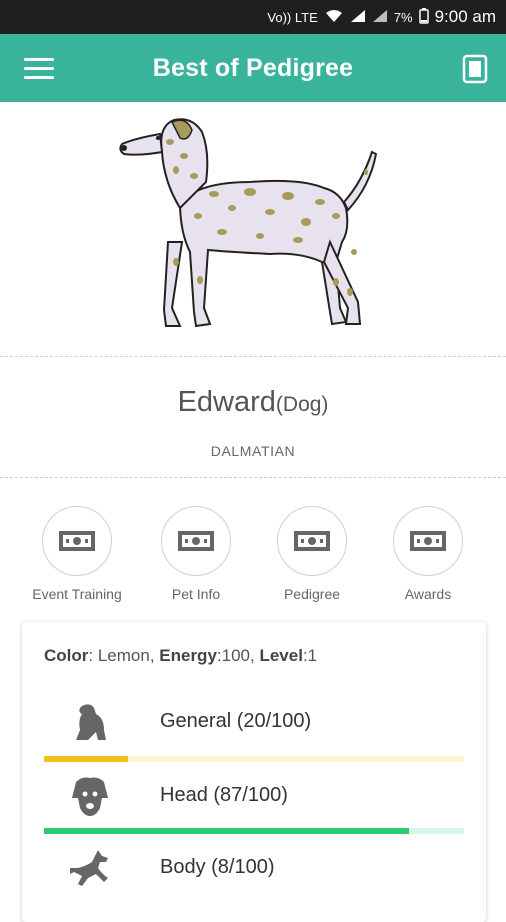 This screenshot has height=922, width=506. I want to click on action-label: Pet Info, so click(196, 594).